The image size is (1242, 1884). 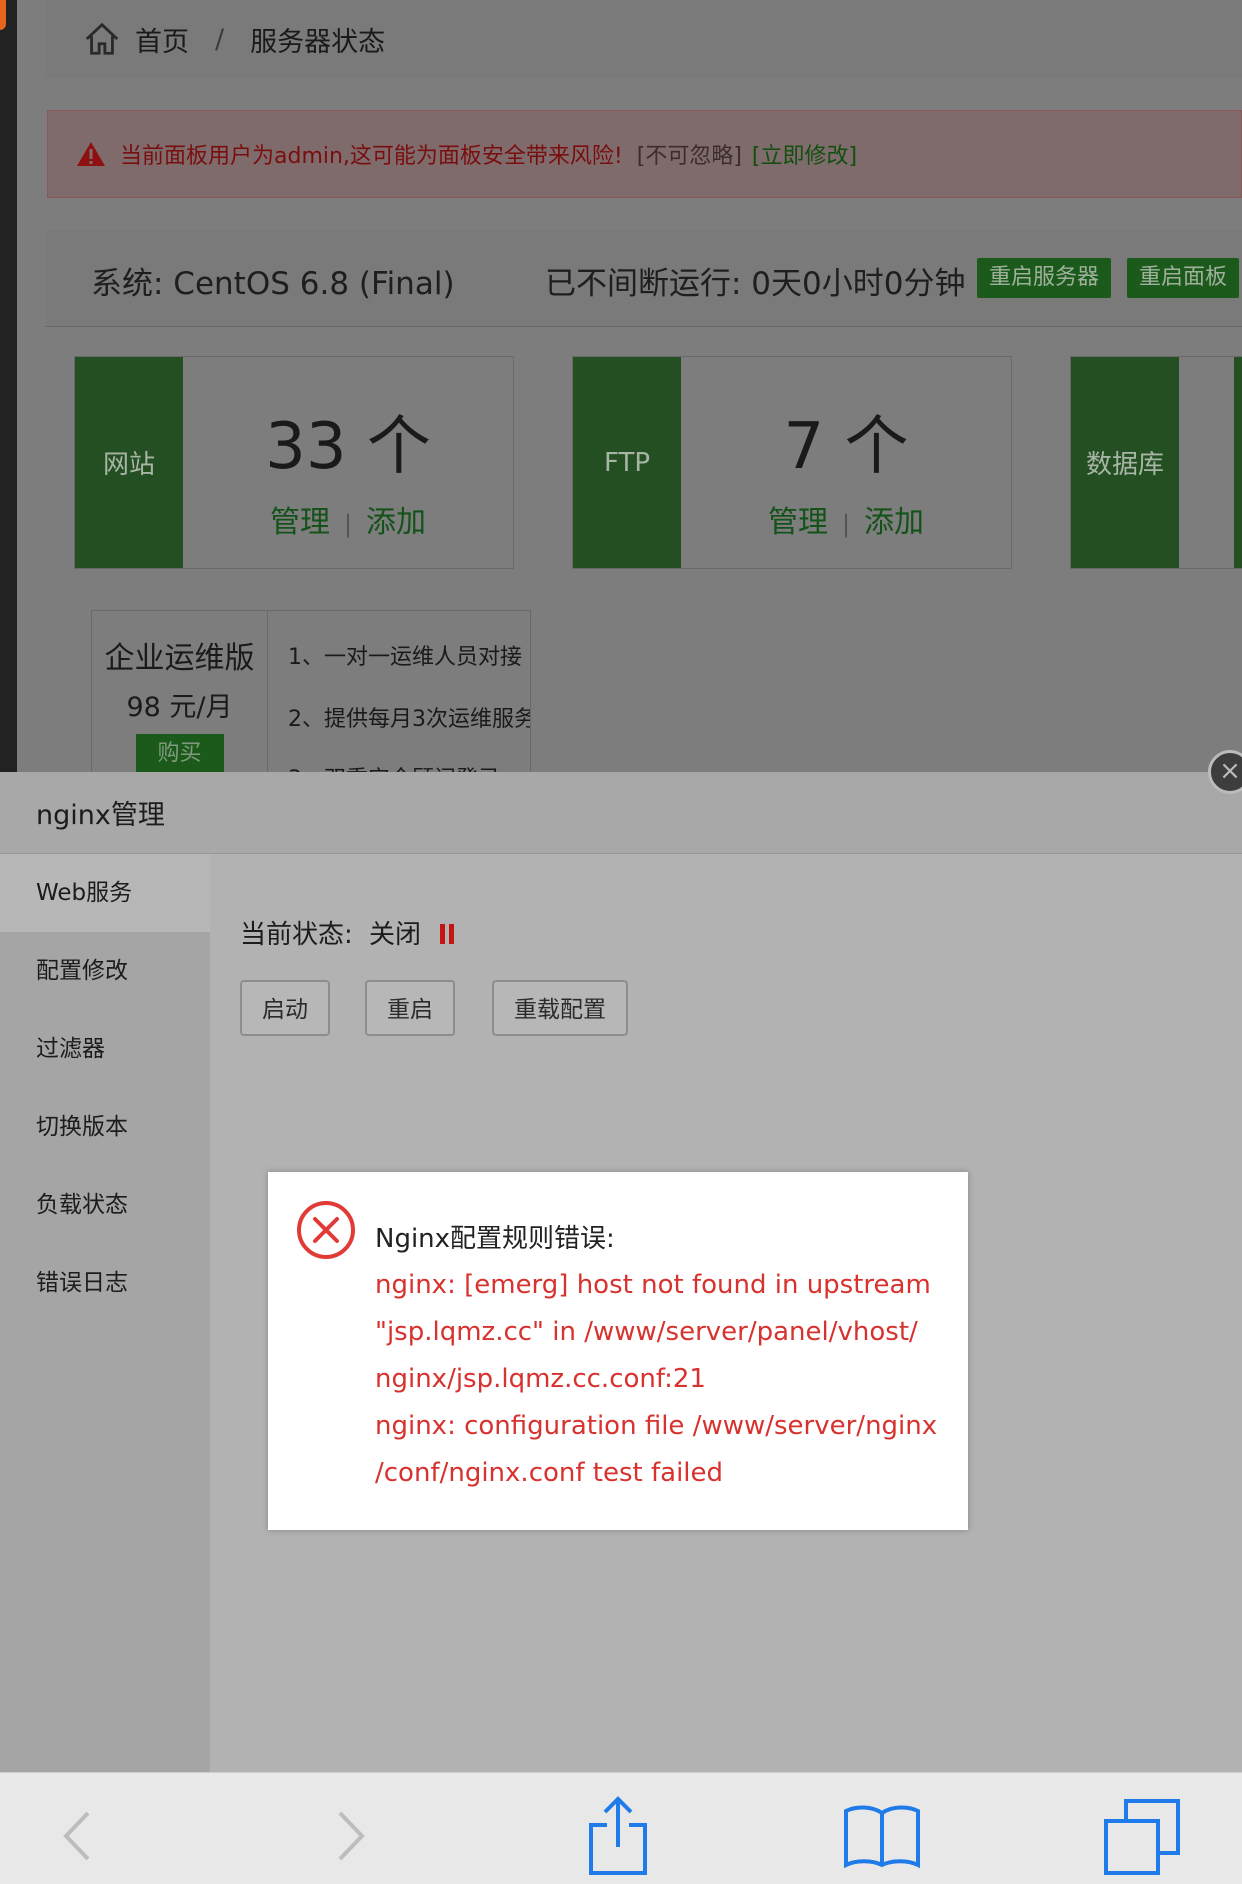 What do you see at coordinates (618, 1836) in the screenshot?
I see `share-icon` at bounding box center [618, 1836].